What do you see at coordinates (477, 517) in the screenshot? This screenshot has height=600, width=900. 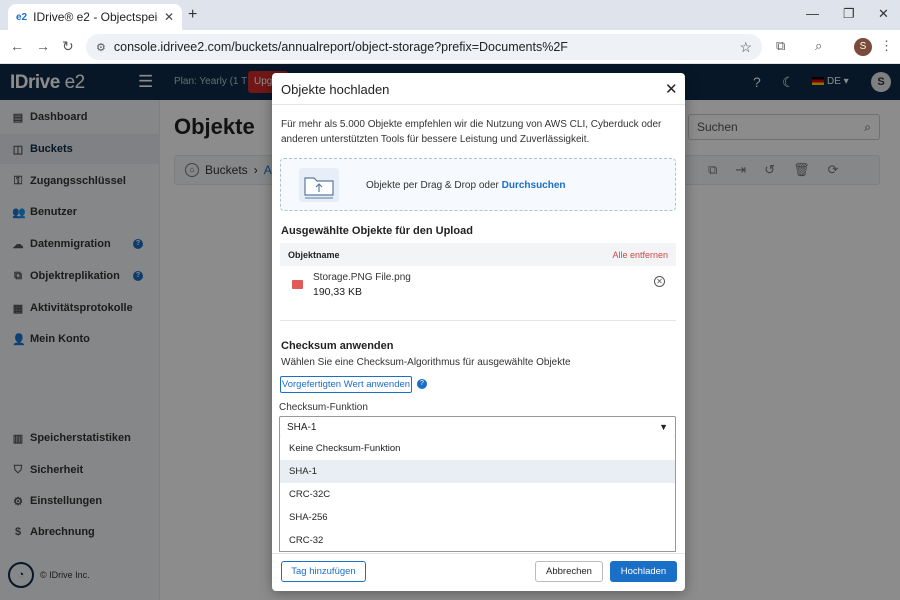 I see `option-sha256: SHA-256` at bounding box center [477, 517].